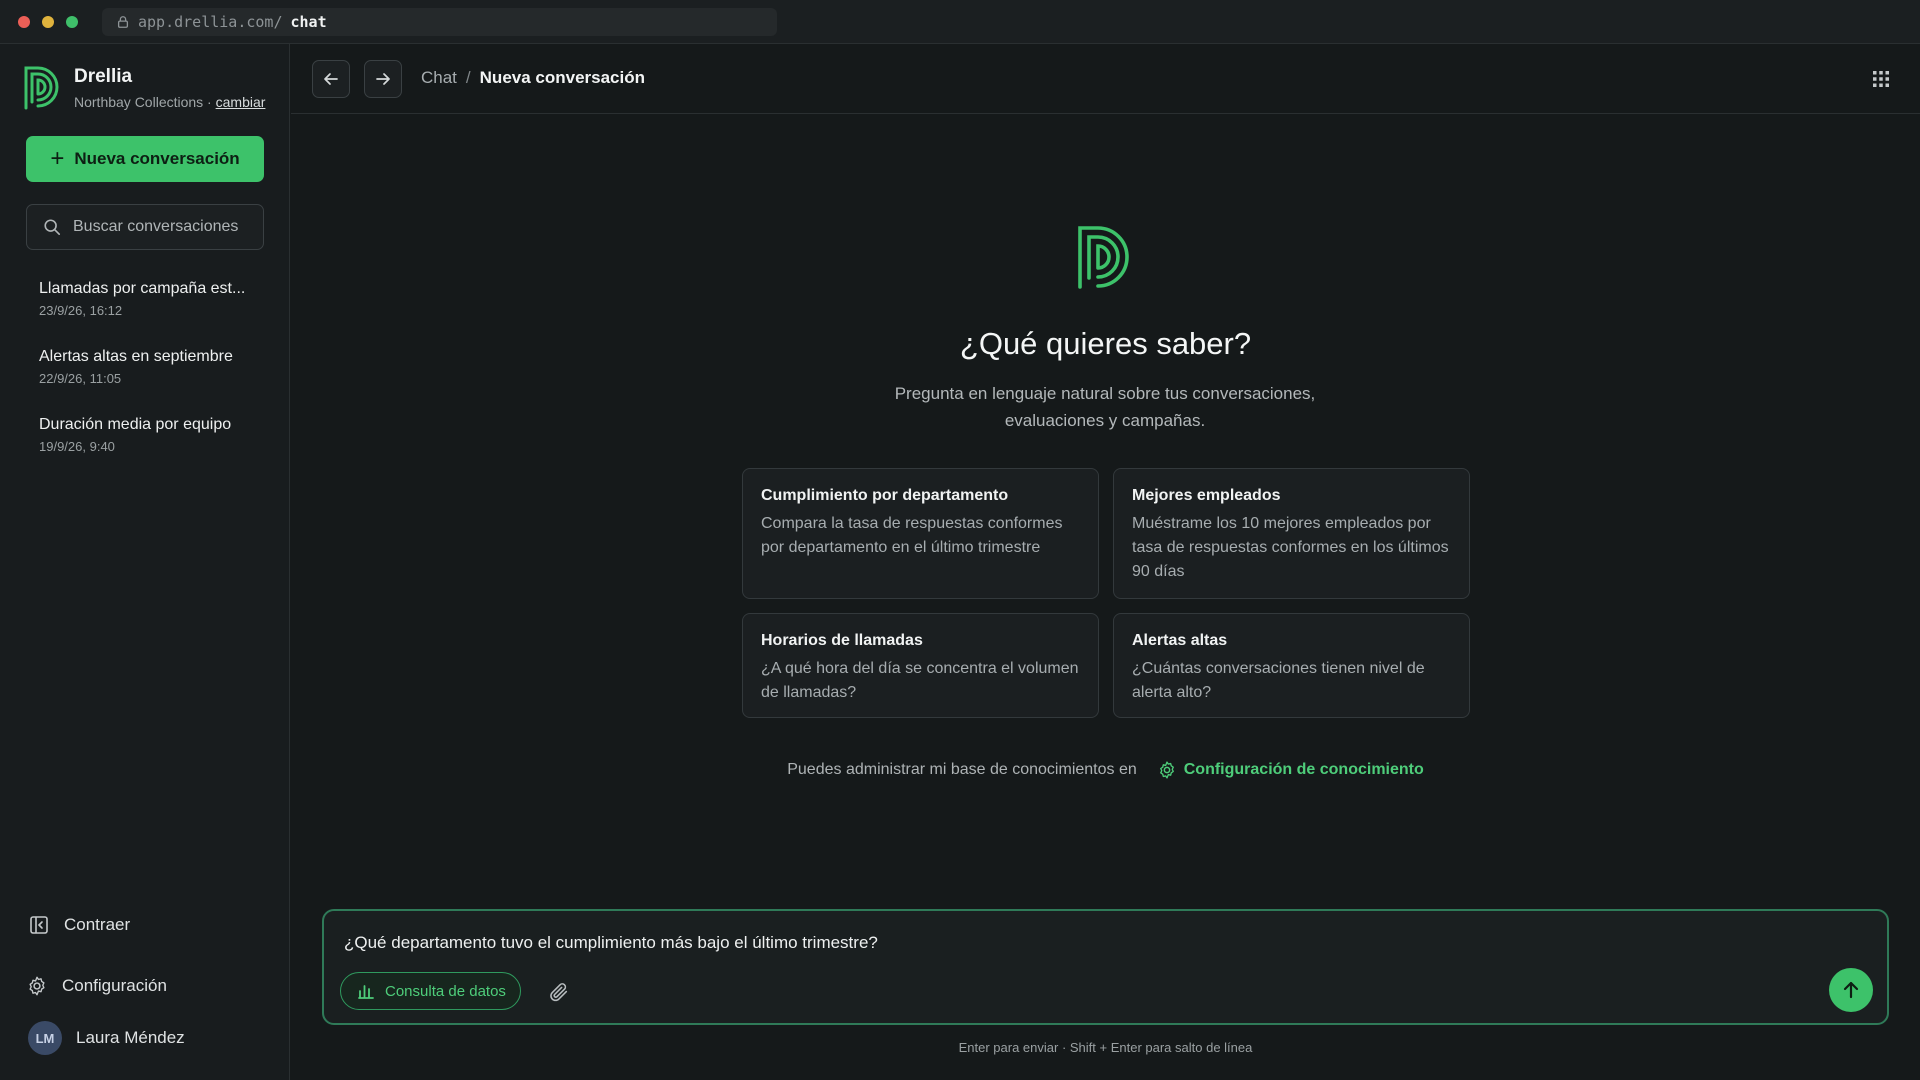 The height and width of the screenshot is (1080, 1920). I want to click on search-icon, so click(52, 227).